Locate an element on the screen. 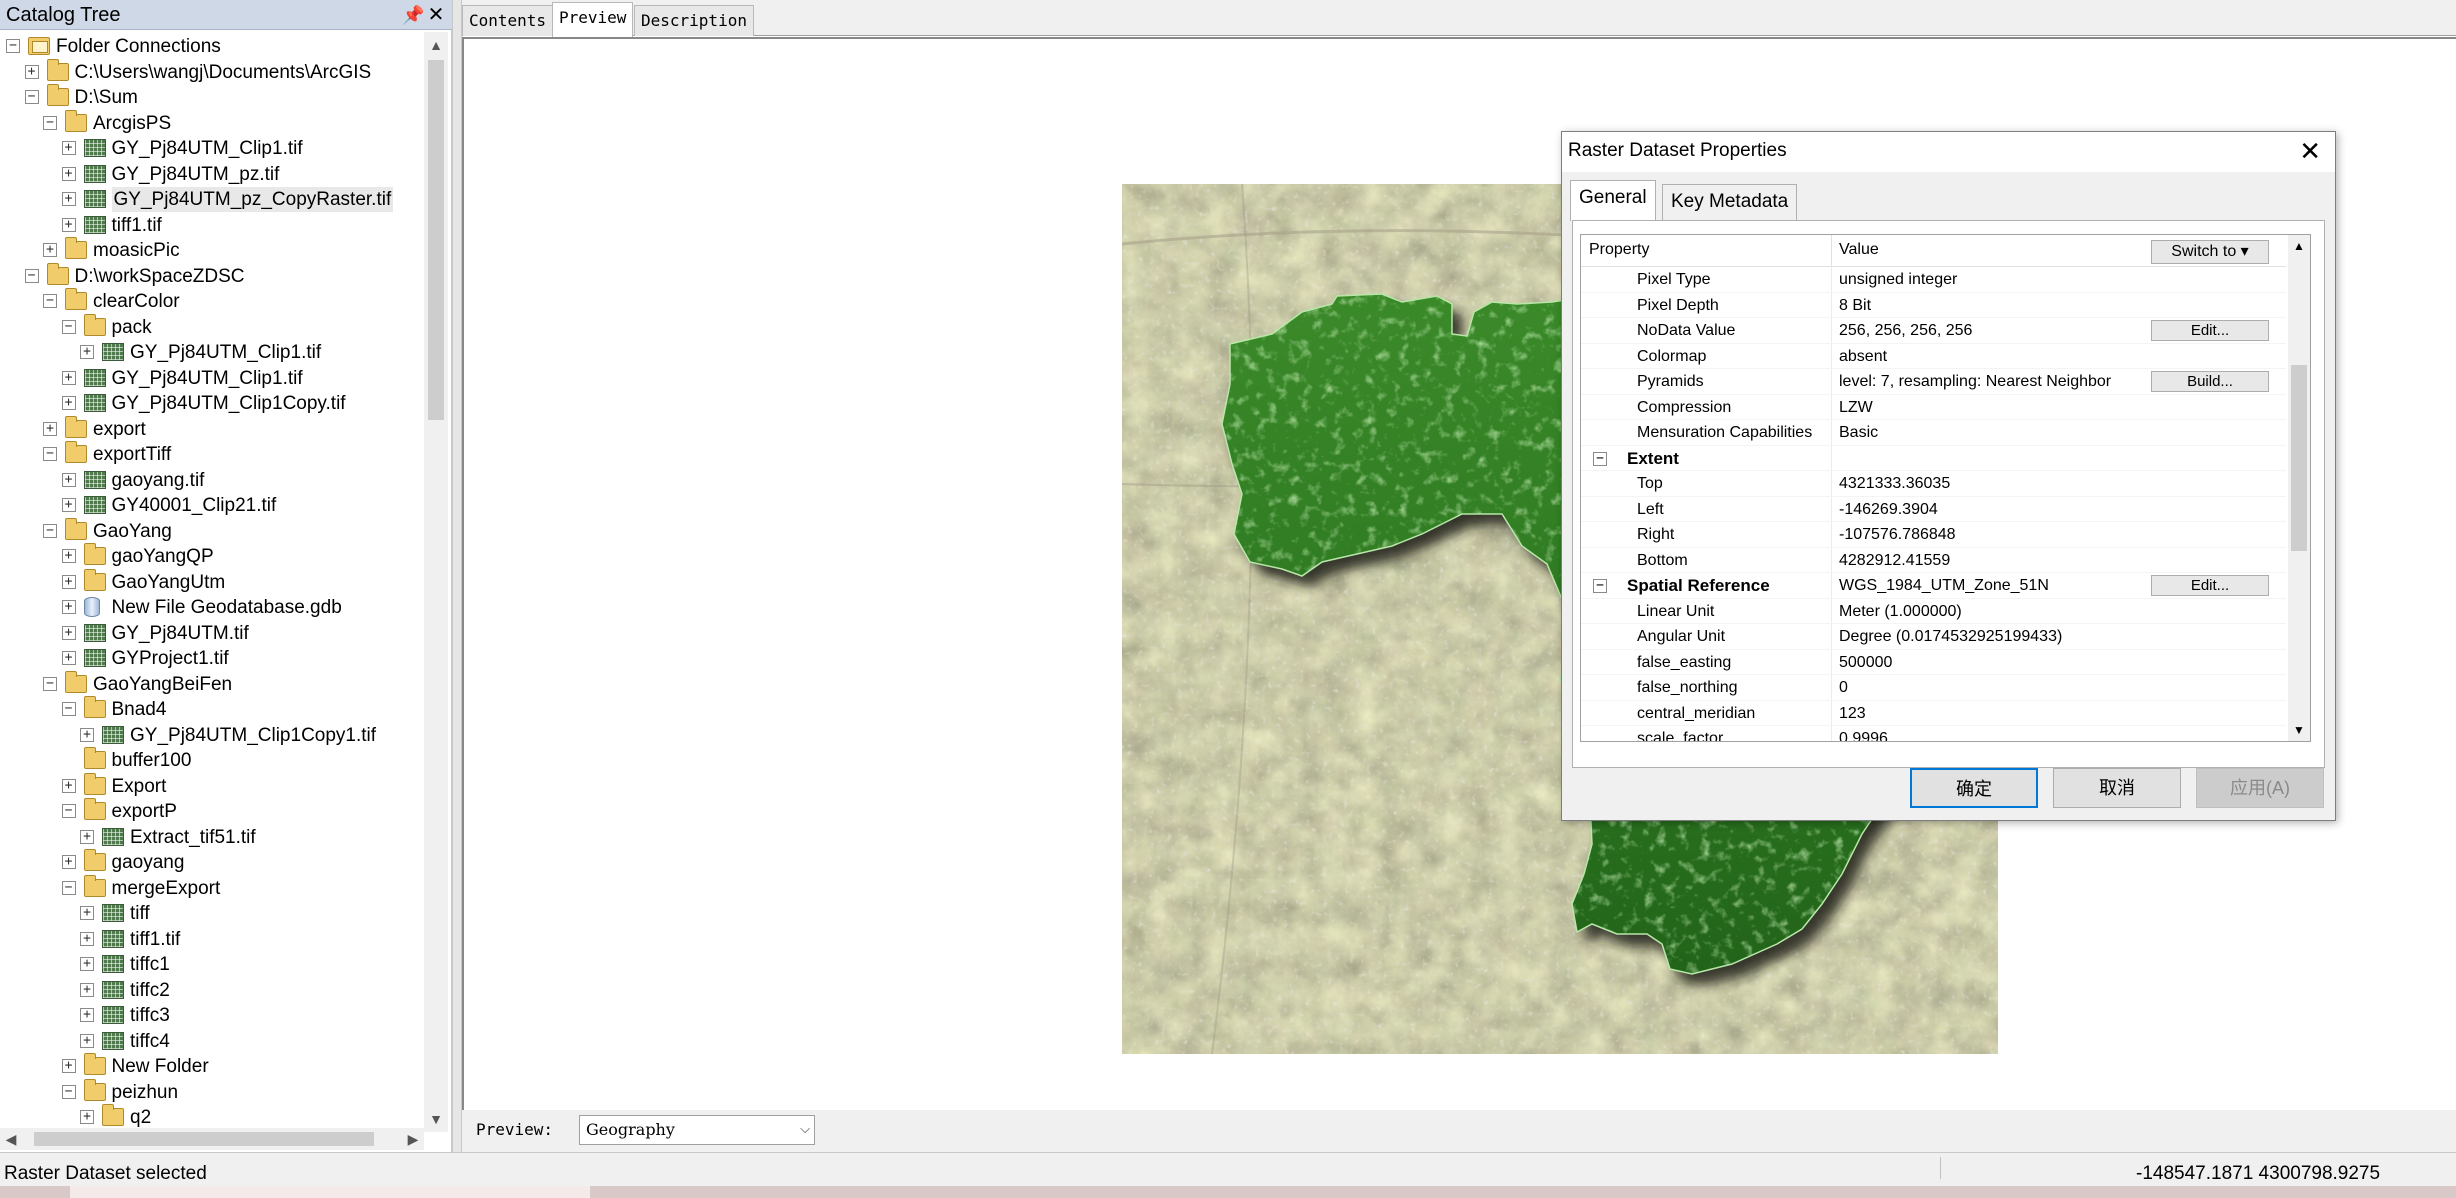  tree-item: + GYProject1.tif is located at coordinates (212, 658).